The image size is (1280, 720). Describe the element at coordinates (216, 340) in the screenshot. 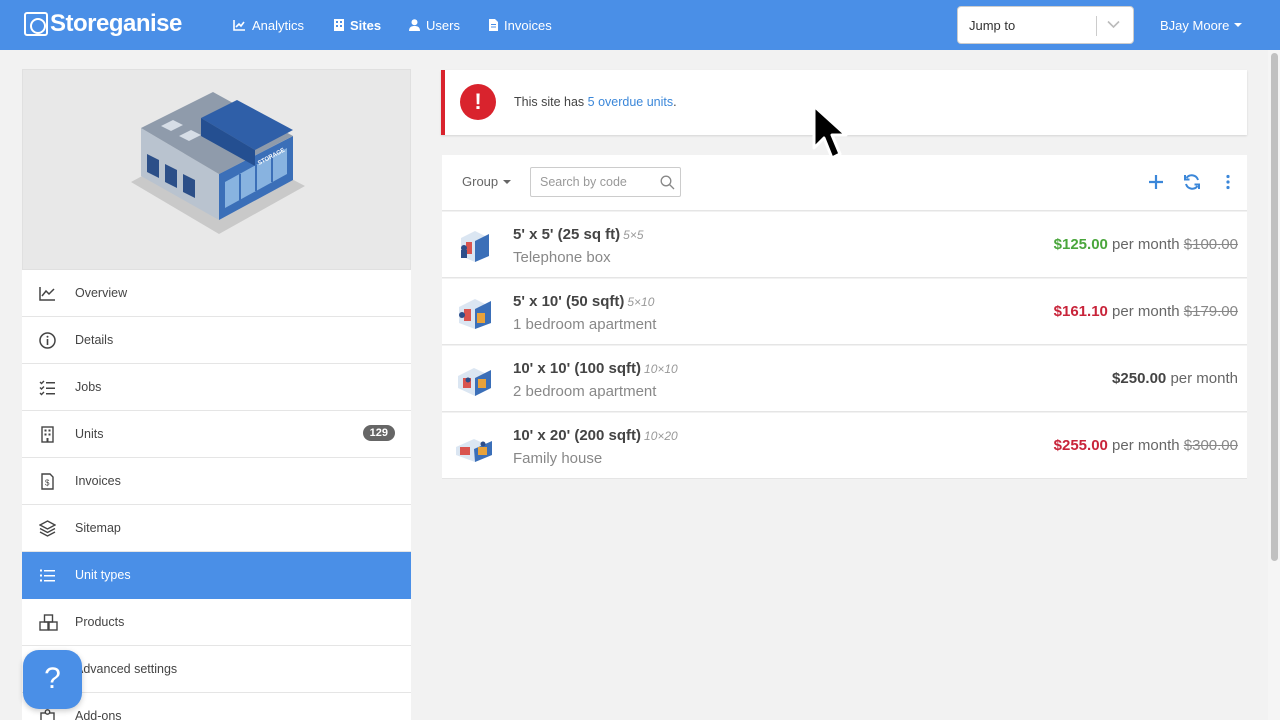

I see `sidebar-item-details: Details` at that location.